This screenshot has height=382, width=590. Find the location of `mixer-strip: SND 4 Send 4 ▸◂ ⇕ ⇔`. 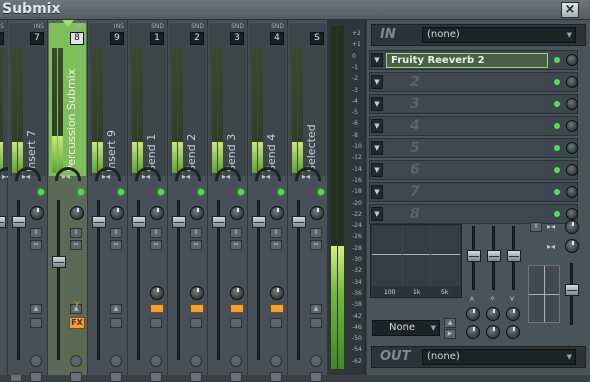

mixer-strip: SND 4 Send 4 ▸◂ ⇕ ⇔ is located at coordinates (268, 201).